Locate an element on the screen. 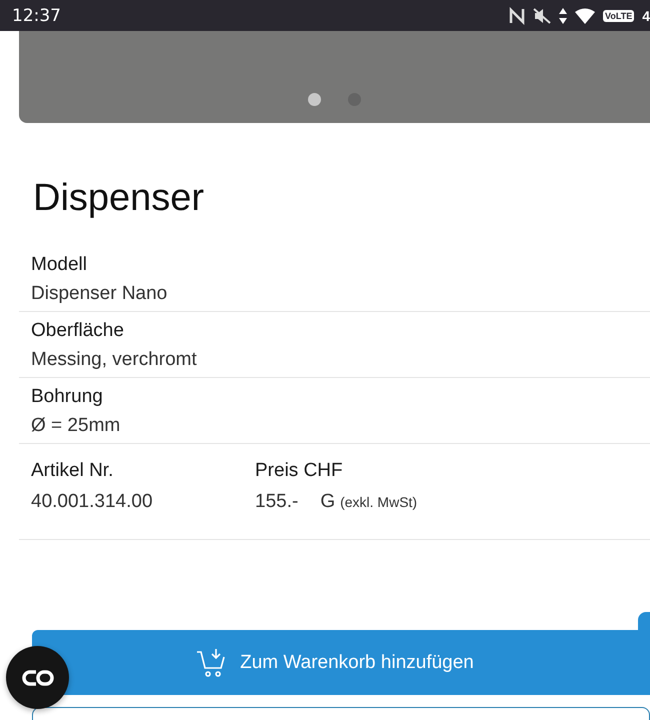  article-label: Artikel Nr. is located at coordinates (72, 471).